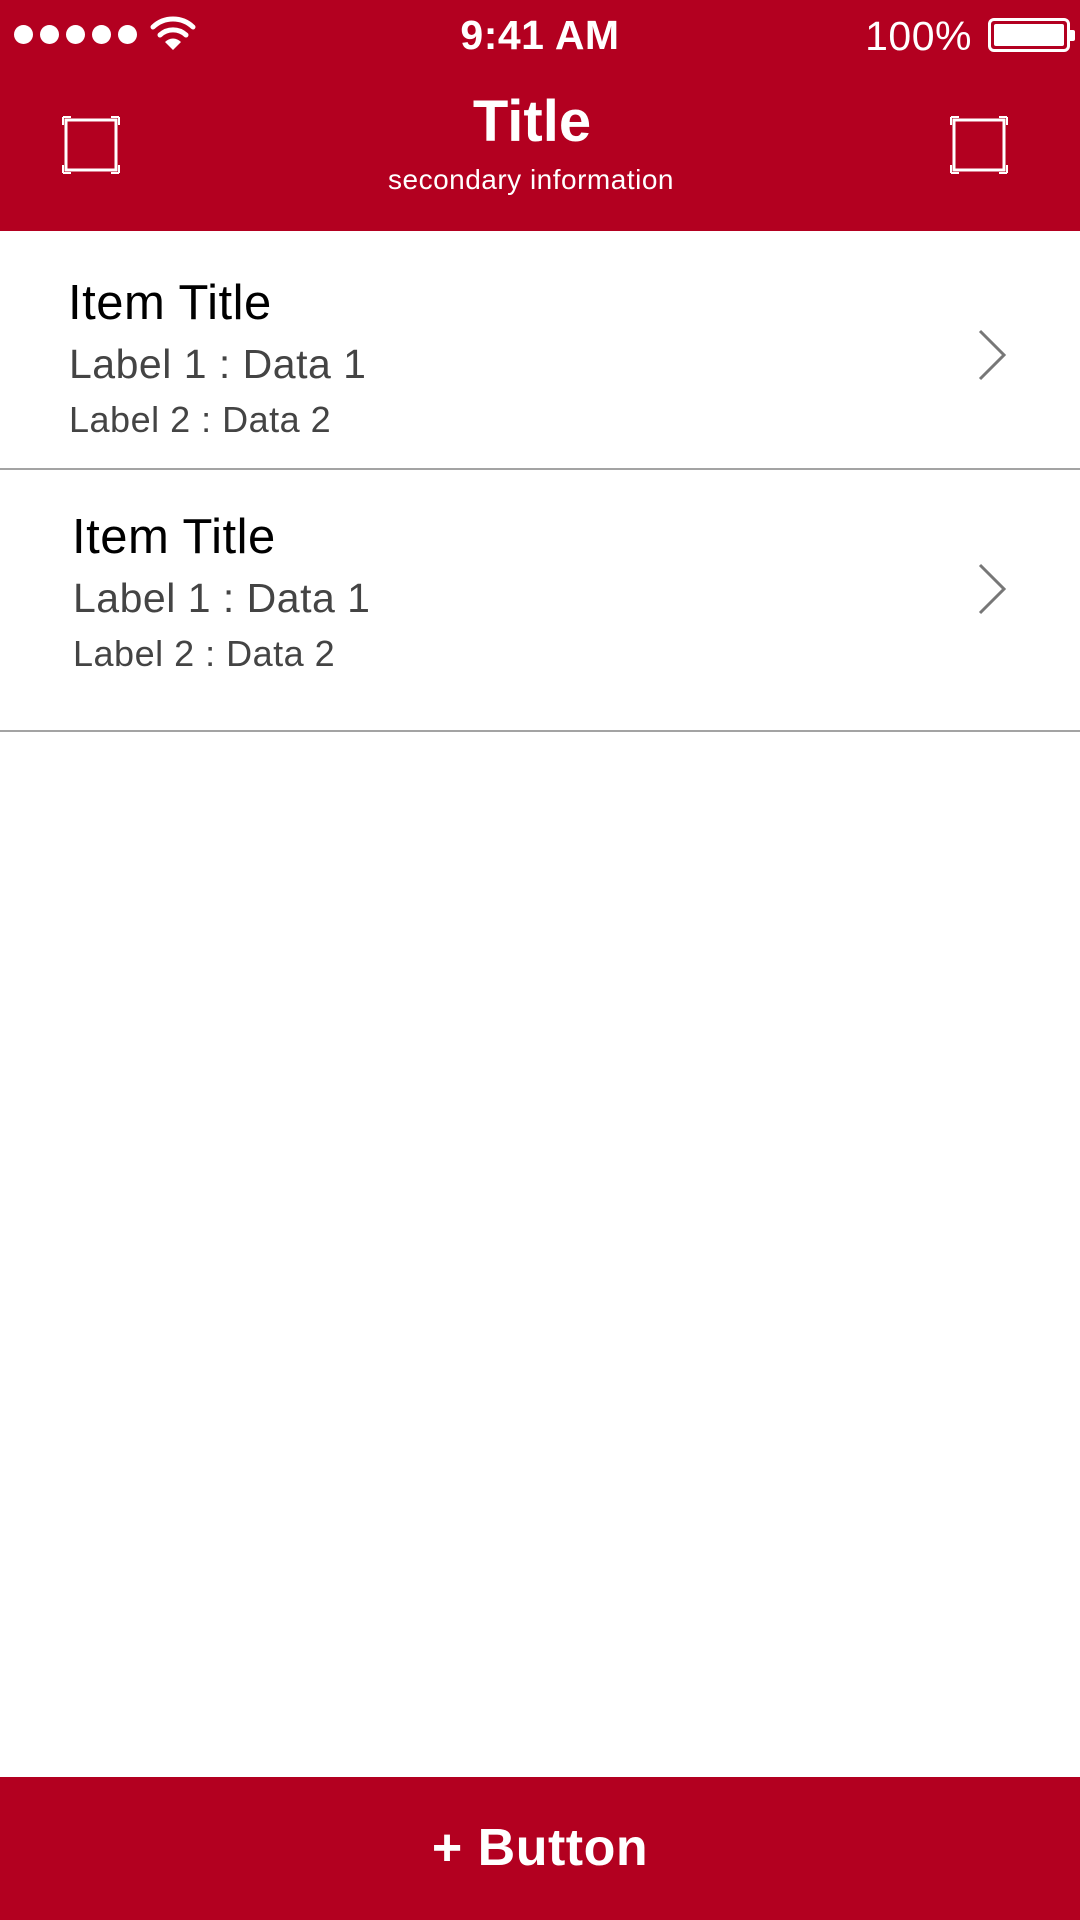 This screenshot has width=1080, height=1920. I want to click on battery-icon, so click(1031, 35).